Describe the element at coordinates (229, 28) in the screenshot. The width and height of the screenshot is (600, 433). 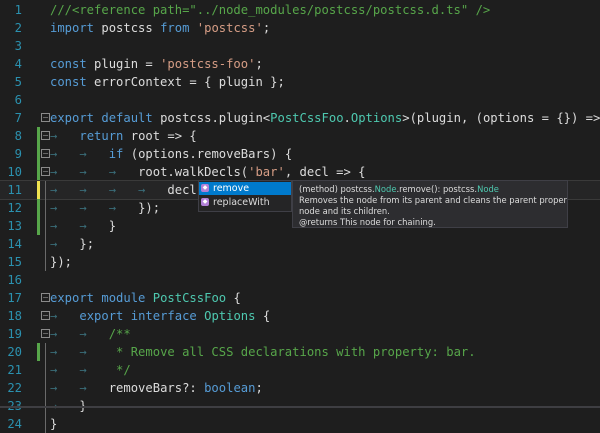
I see `code-token: 'postcss'` at that location.